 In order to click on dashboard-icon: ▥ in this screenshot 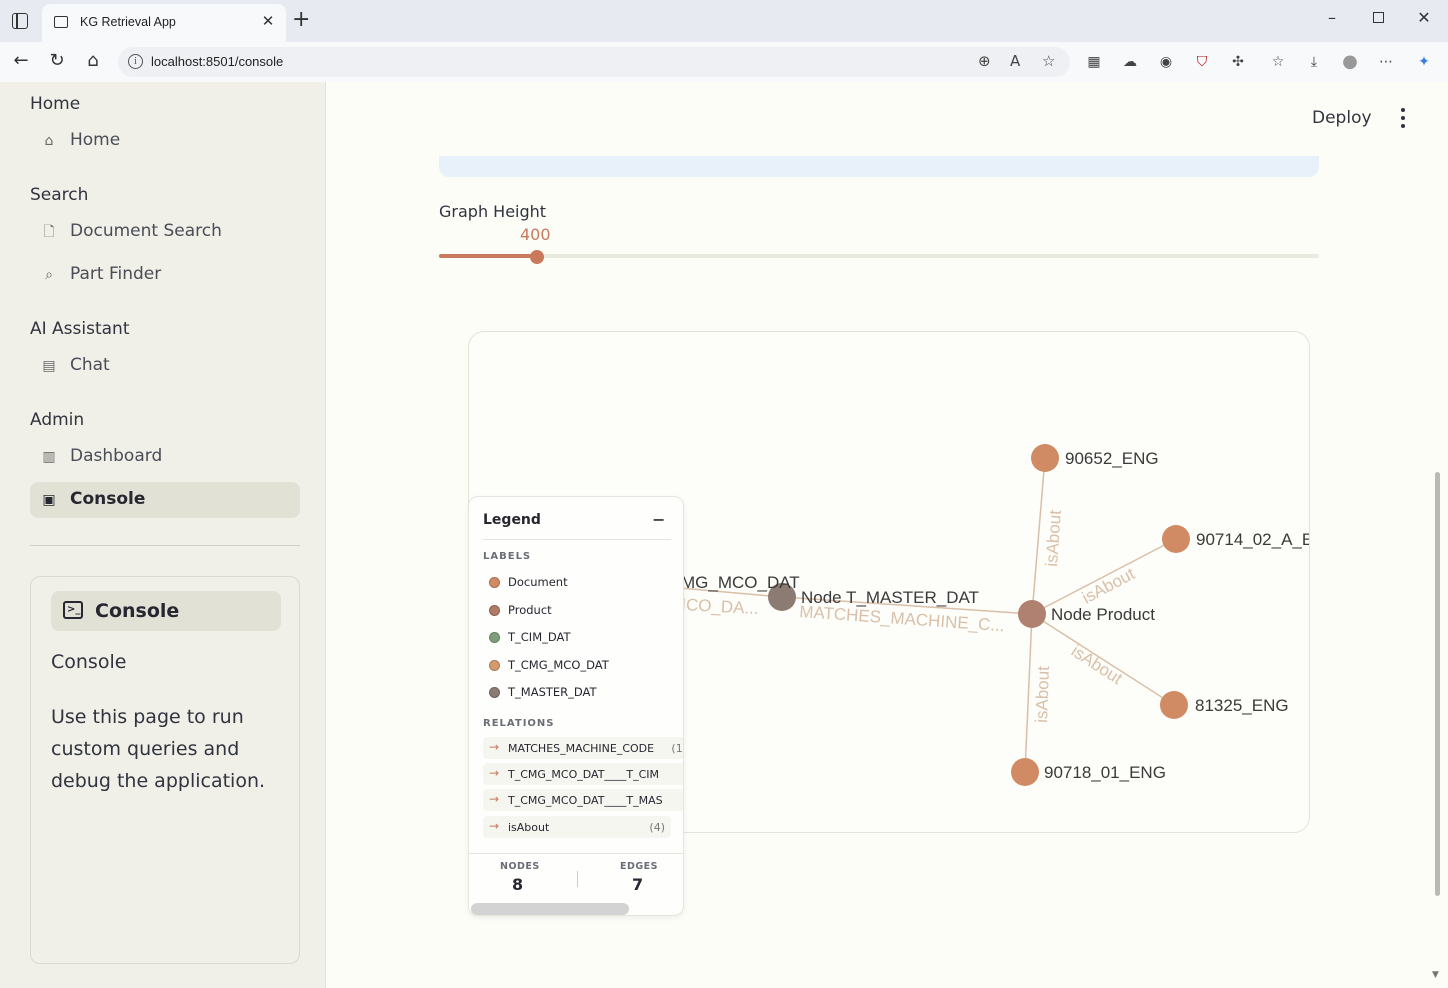, I will do `click(49, 457)`.